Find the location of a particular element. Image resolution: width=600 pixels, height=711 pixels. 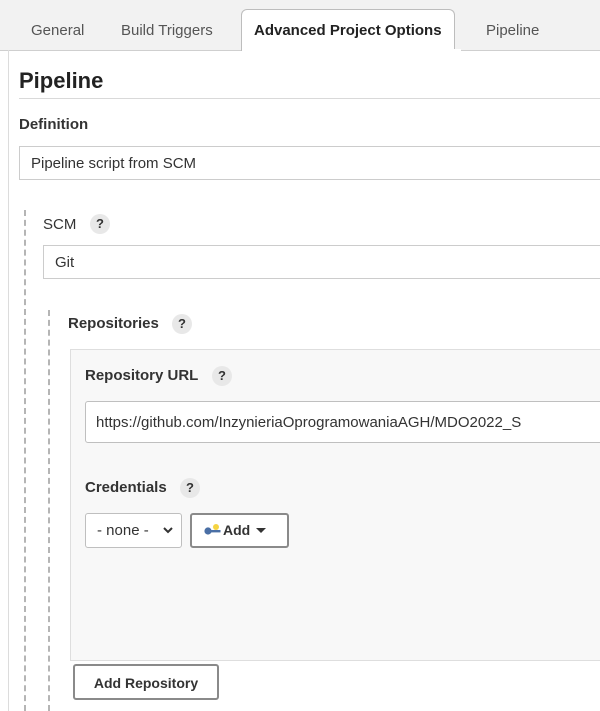

repositories-label: Repositories is located at coordinates (113, 323).